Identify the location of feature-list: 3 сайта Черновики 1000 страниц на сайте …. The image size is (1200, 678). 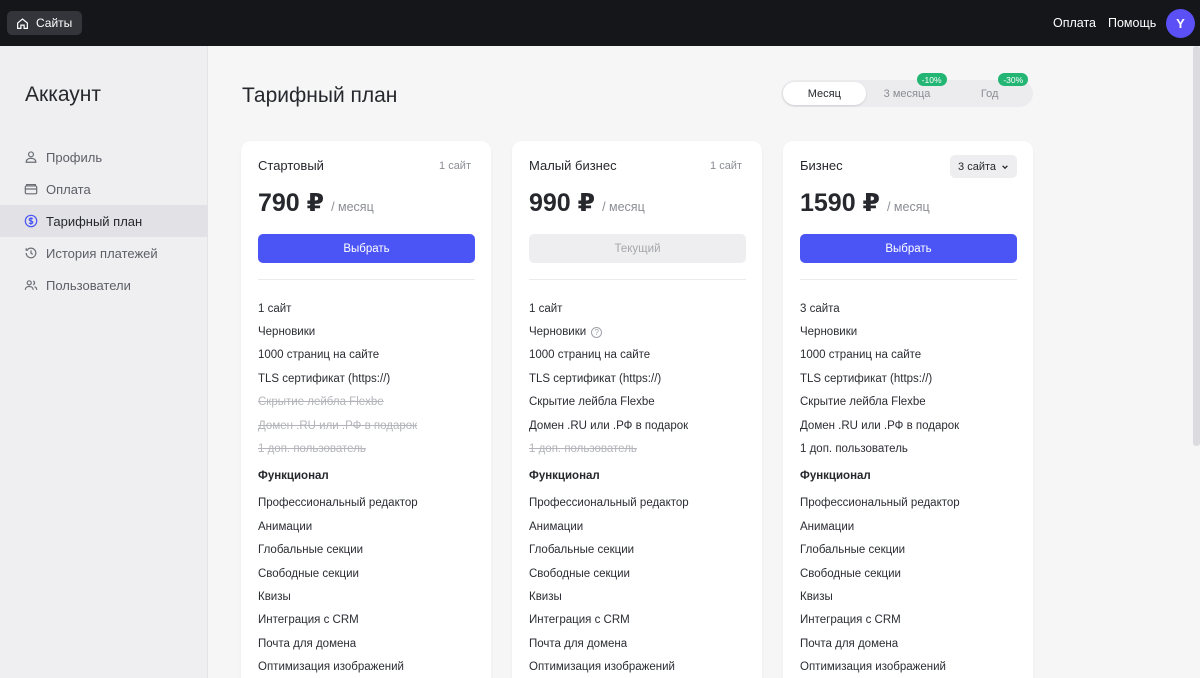
(910, 487).